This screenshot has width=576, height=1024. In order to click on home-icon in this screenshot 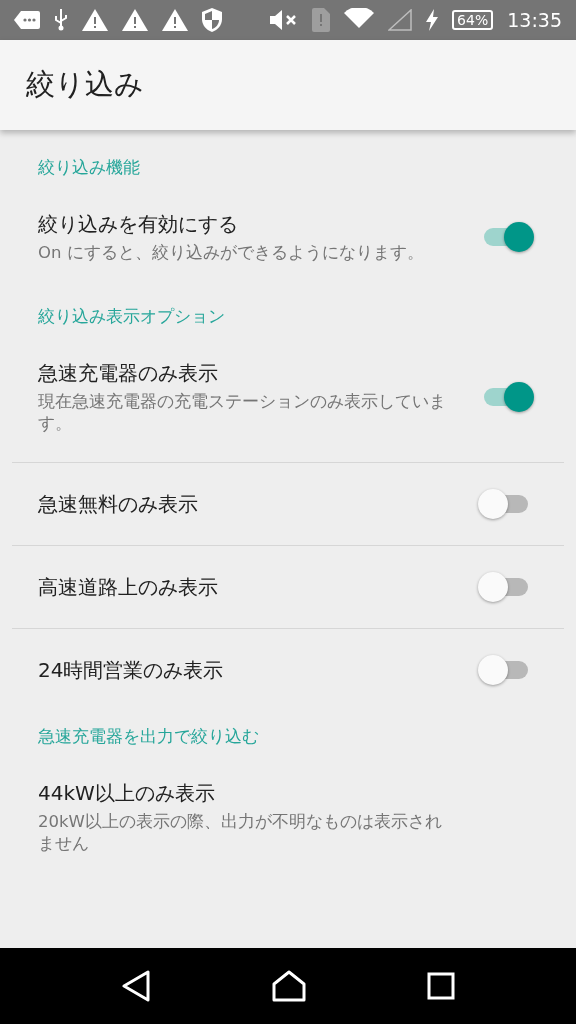, I will do `click(289, 986)`.